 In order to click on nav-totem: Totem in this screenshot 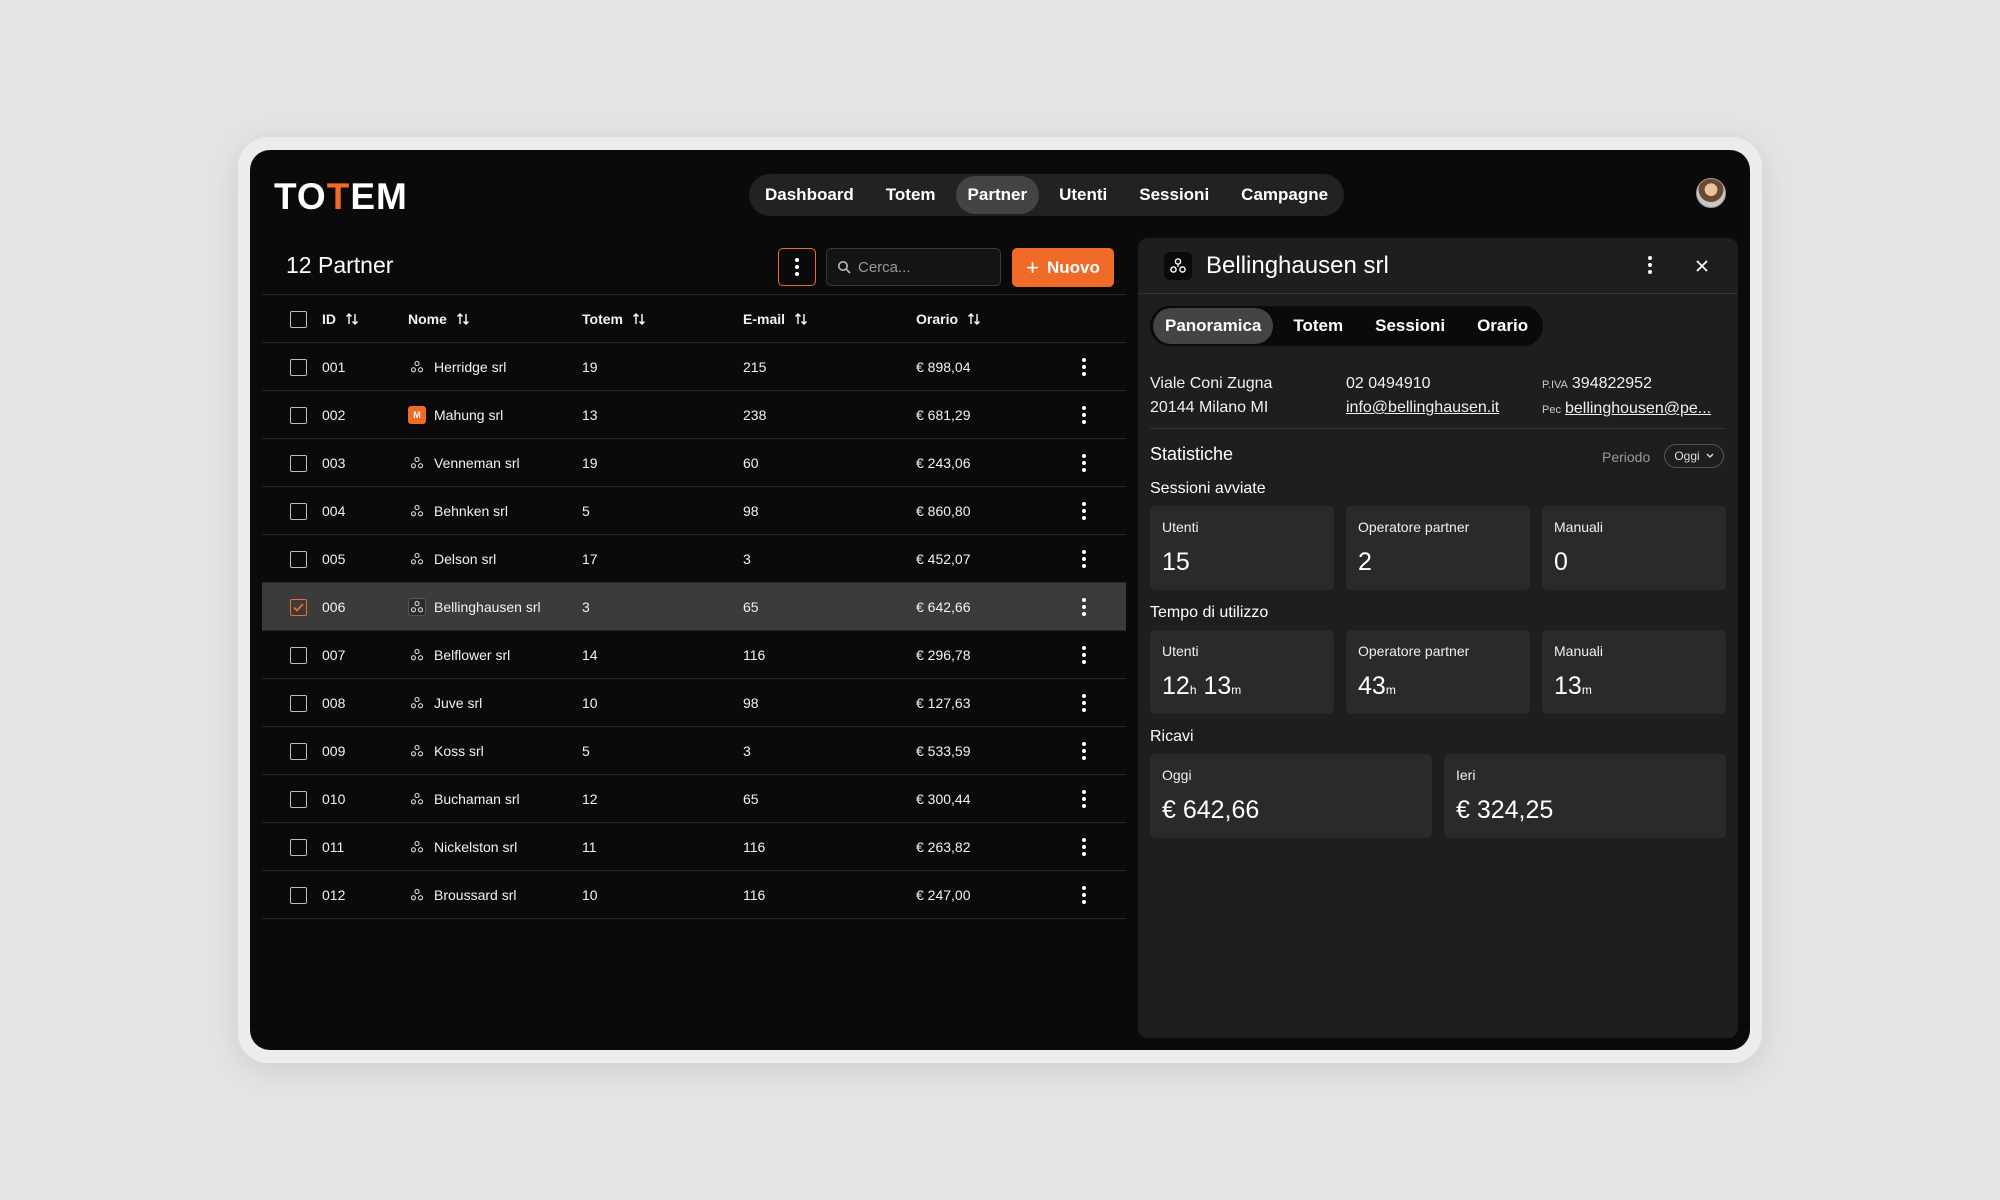, I will do `click(911, 195)`.